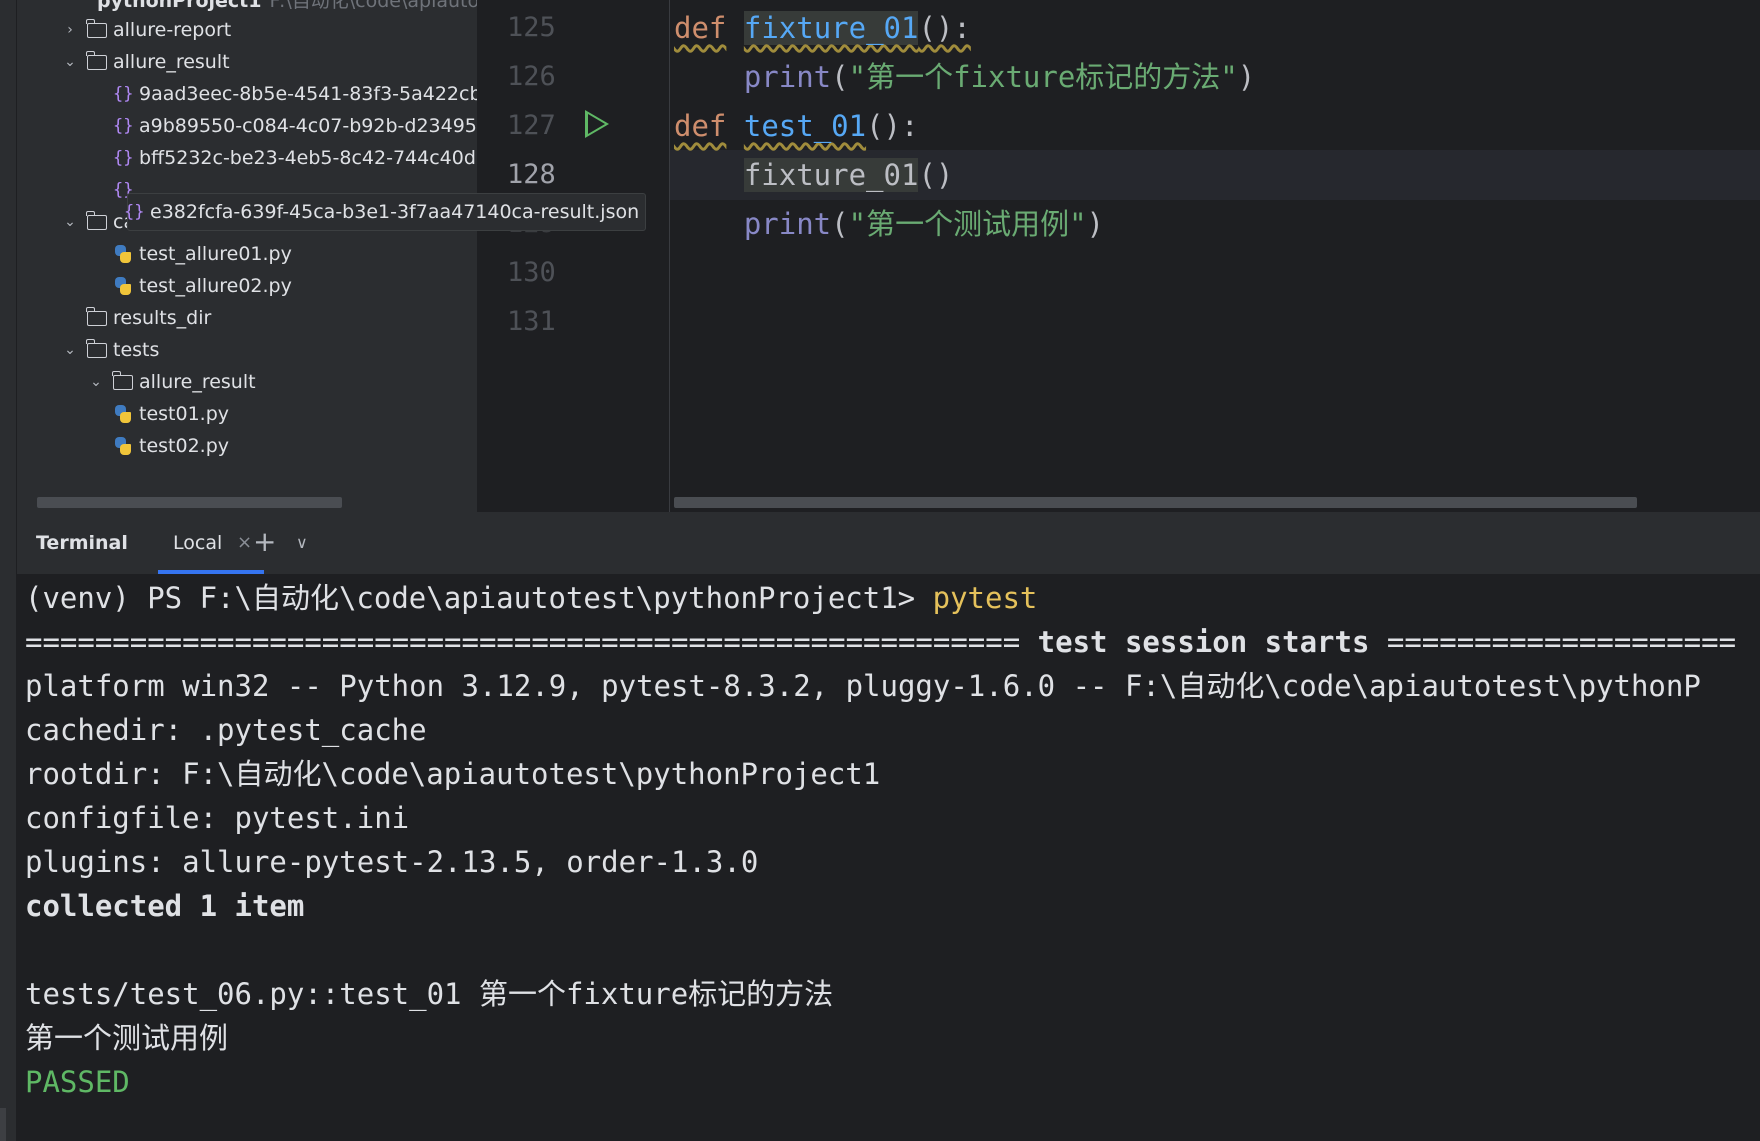 Image resolution: width=1760 pixels, height=1141 pixels. Describe the element at coordinates (189, 502) in the screenshot. I see `tree-horizontal-scrollbar` at that location.